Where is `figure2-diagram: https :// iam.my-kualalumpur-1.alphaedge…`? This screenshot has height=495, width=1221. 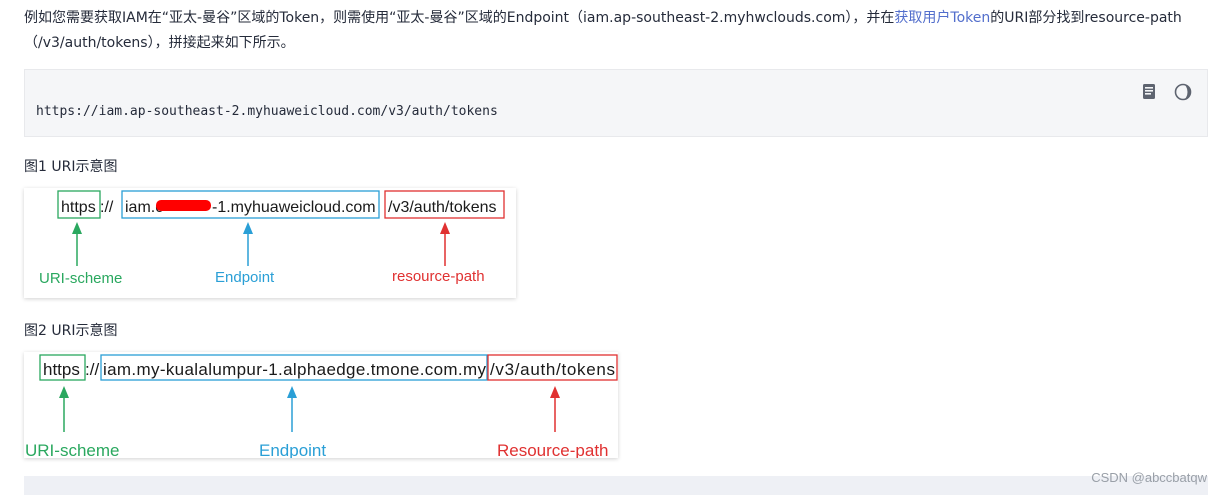 figure2-diagram: https :// iam.my-kualalumpur-1.alphaedge… is located at coordinates (321, 405).